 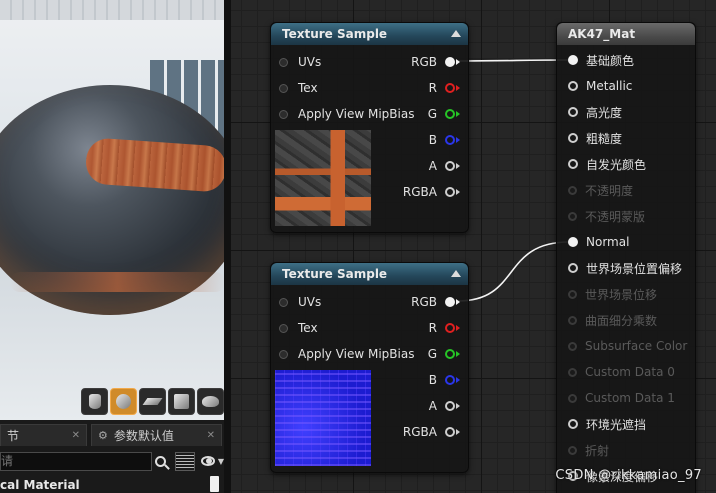 I want to click on sphere-preview-icon, so click(x=123, y=401).